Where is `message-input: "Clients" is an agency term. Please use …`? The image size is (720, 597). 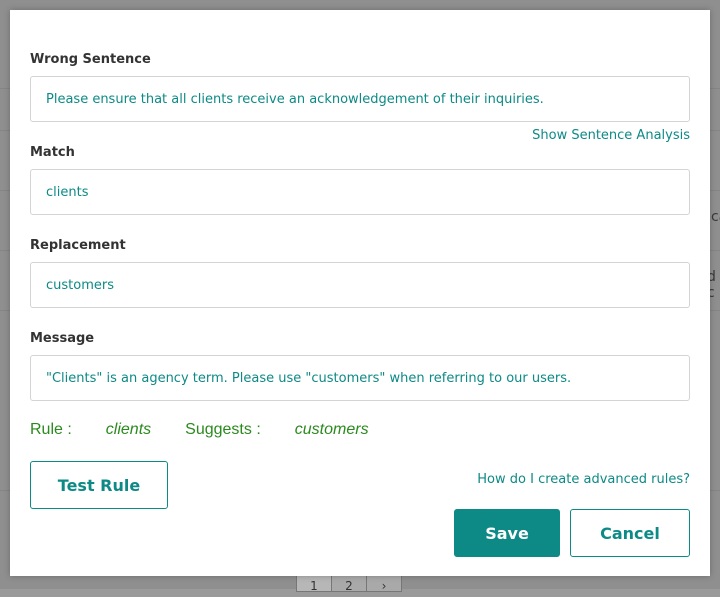
message-input: "Clients" is an agency term. Please use … is located at coordinates (360, 378).